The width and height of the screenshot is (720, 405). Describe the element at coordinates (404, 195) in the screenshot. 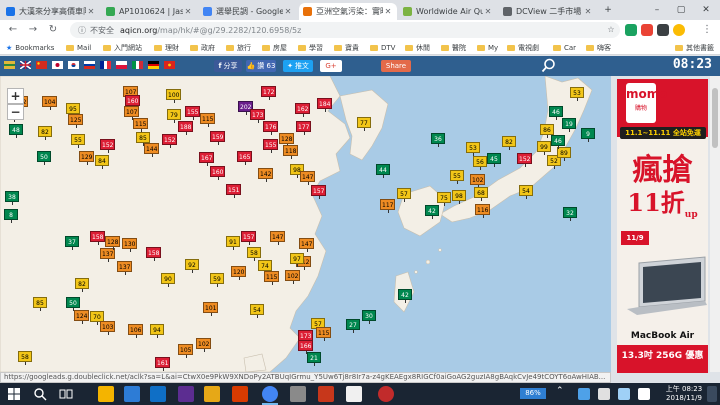

I see `aqi-station-marker: 57` at that location.